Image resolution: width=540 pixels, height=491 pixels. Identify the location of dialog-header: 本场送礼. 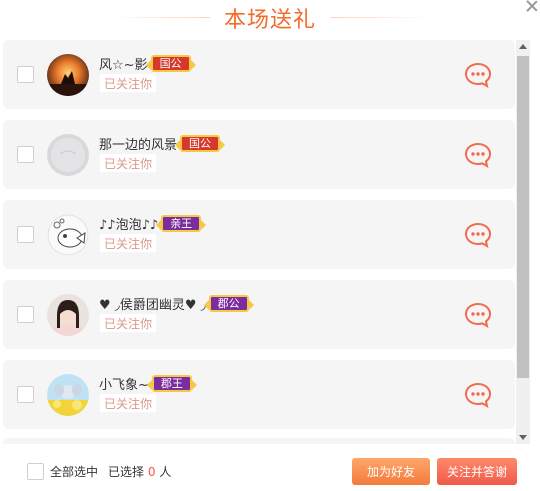
(270, 17).